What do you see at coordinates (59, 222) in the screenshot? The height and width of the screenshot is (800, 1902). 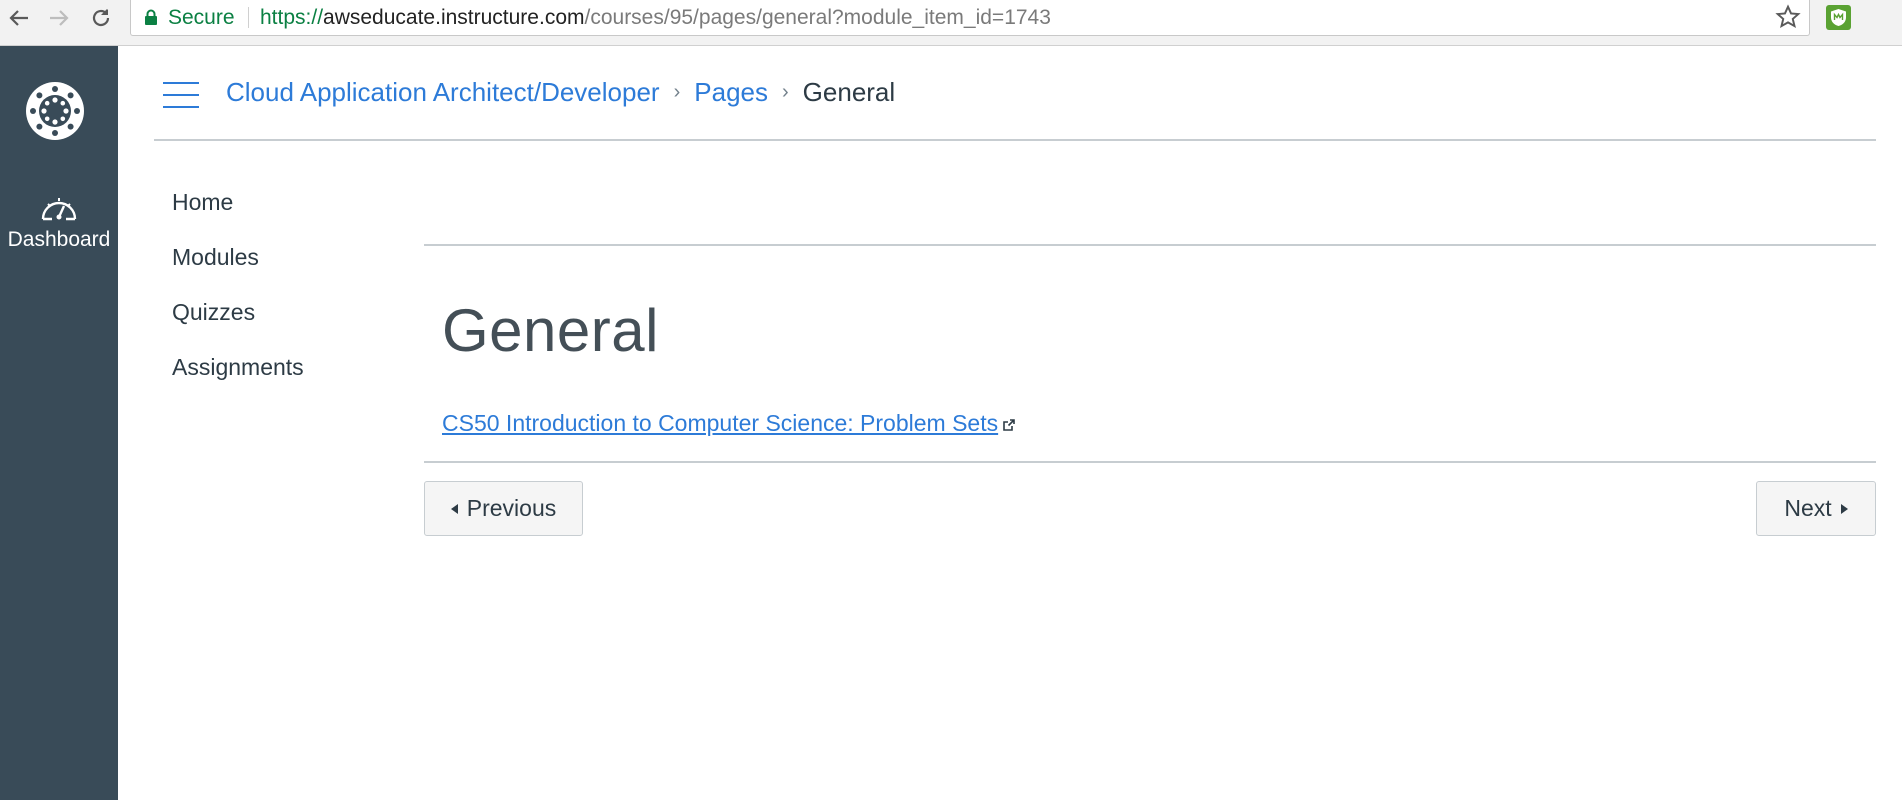 I see `dashboard-nav-item: Dashboard` at bounding box center [59, 222].